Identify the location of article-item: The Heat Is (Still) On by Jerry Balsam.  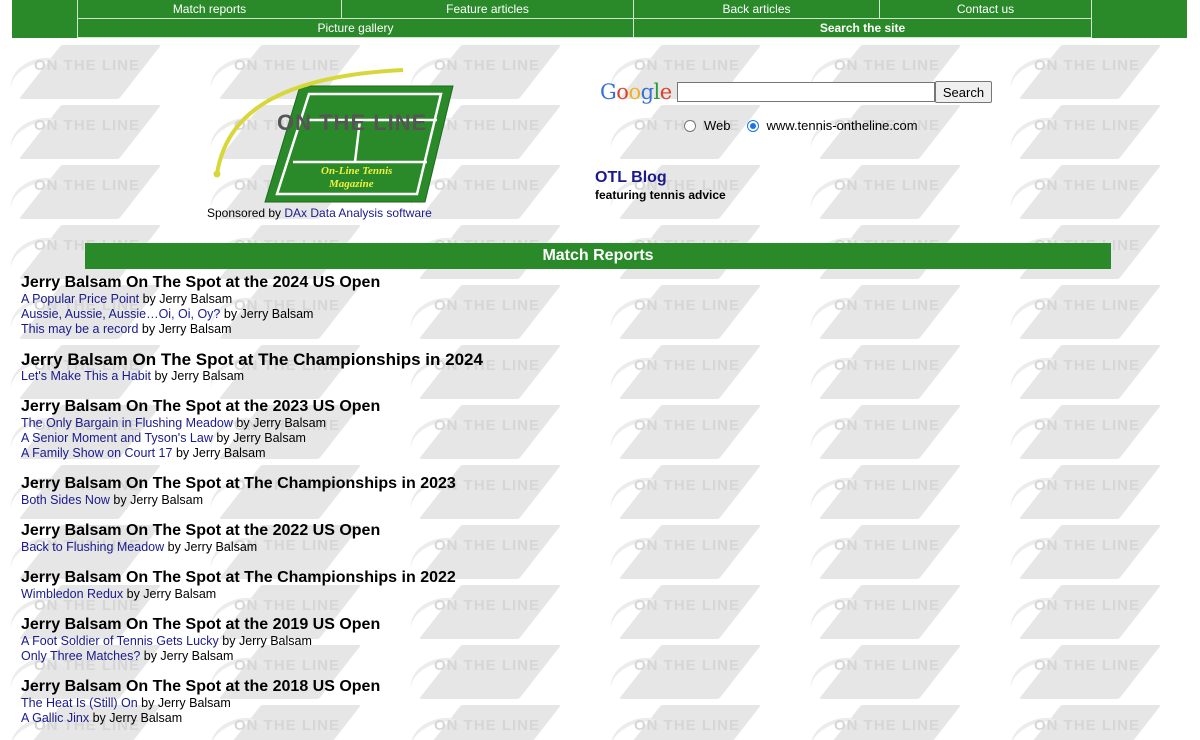
(371, 703).